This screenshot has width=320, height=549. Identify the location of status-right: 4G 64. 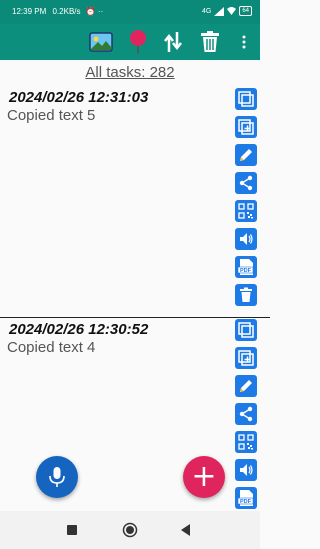
(227, 11).